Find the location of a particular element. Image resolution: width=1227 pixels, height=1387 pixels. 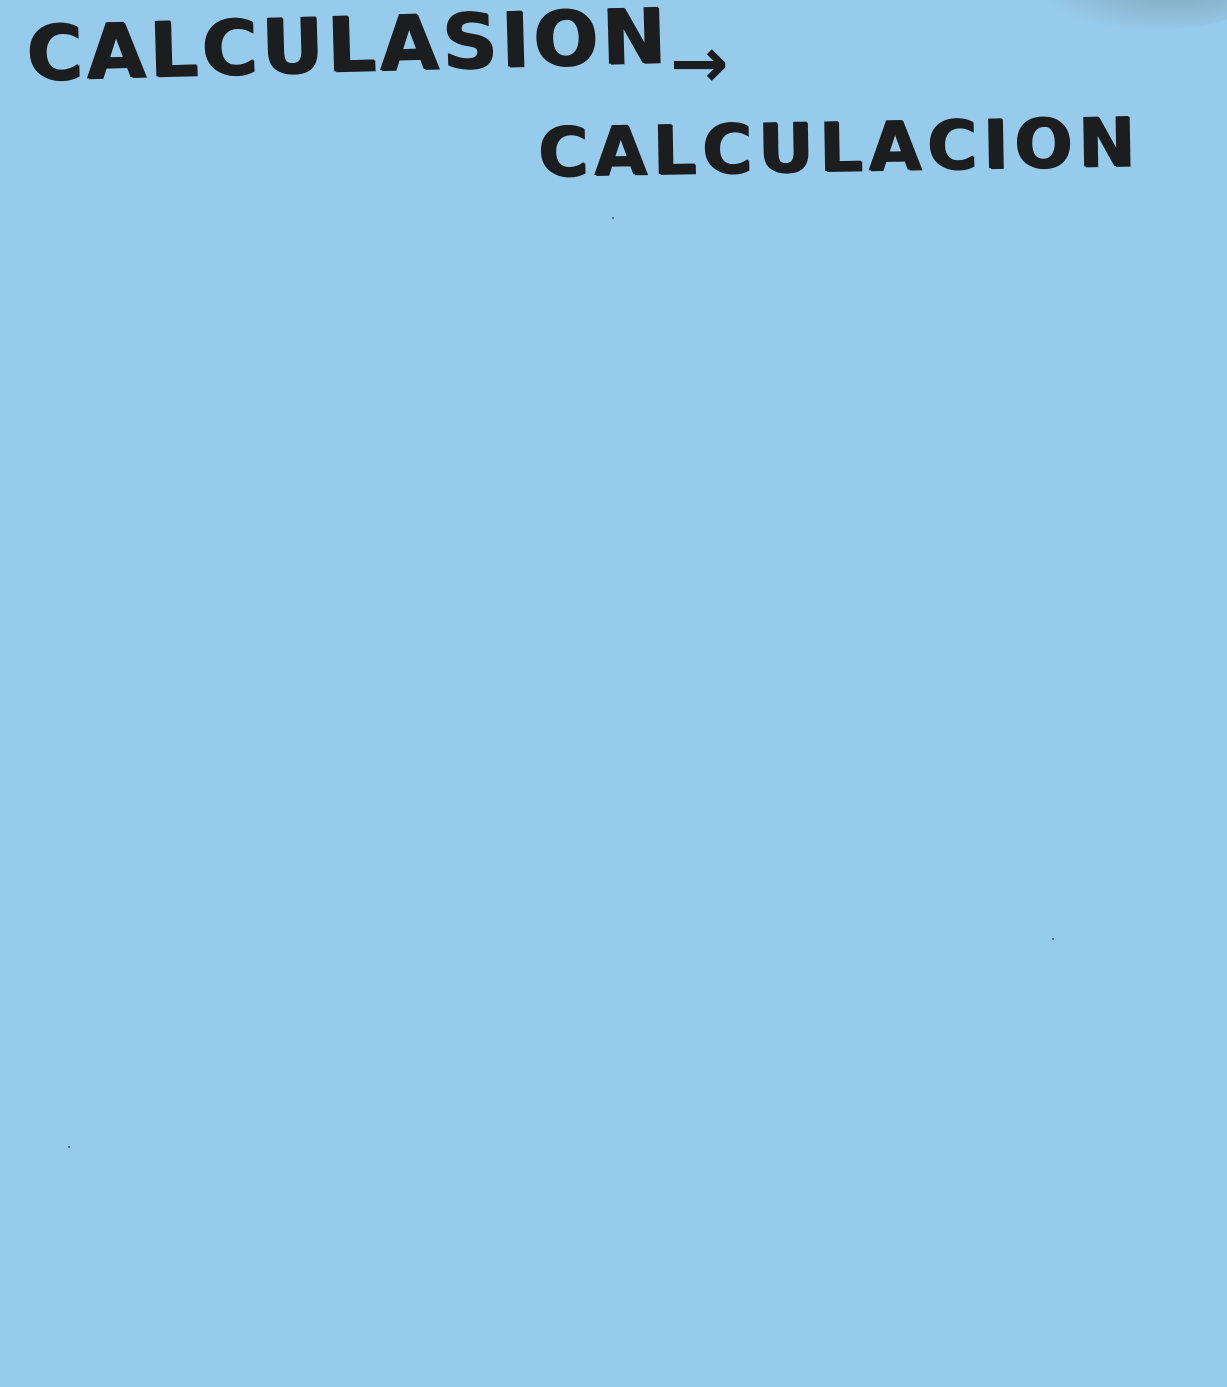

arrow-right-icon: → is located at coordinates (699, 63).